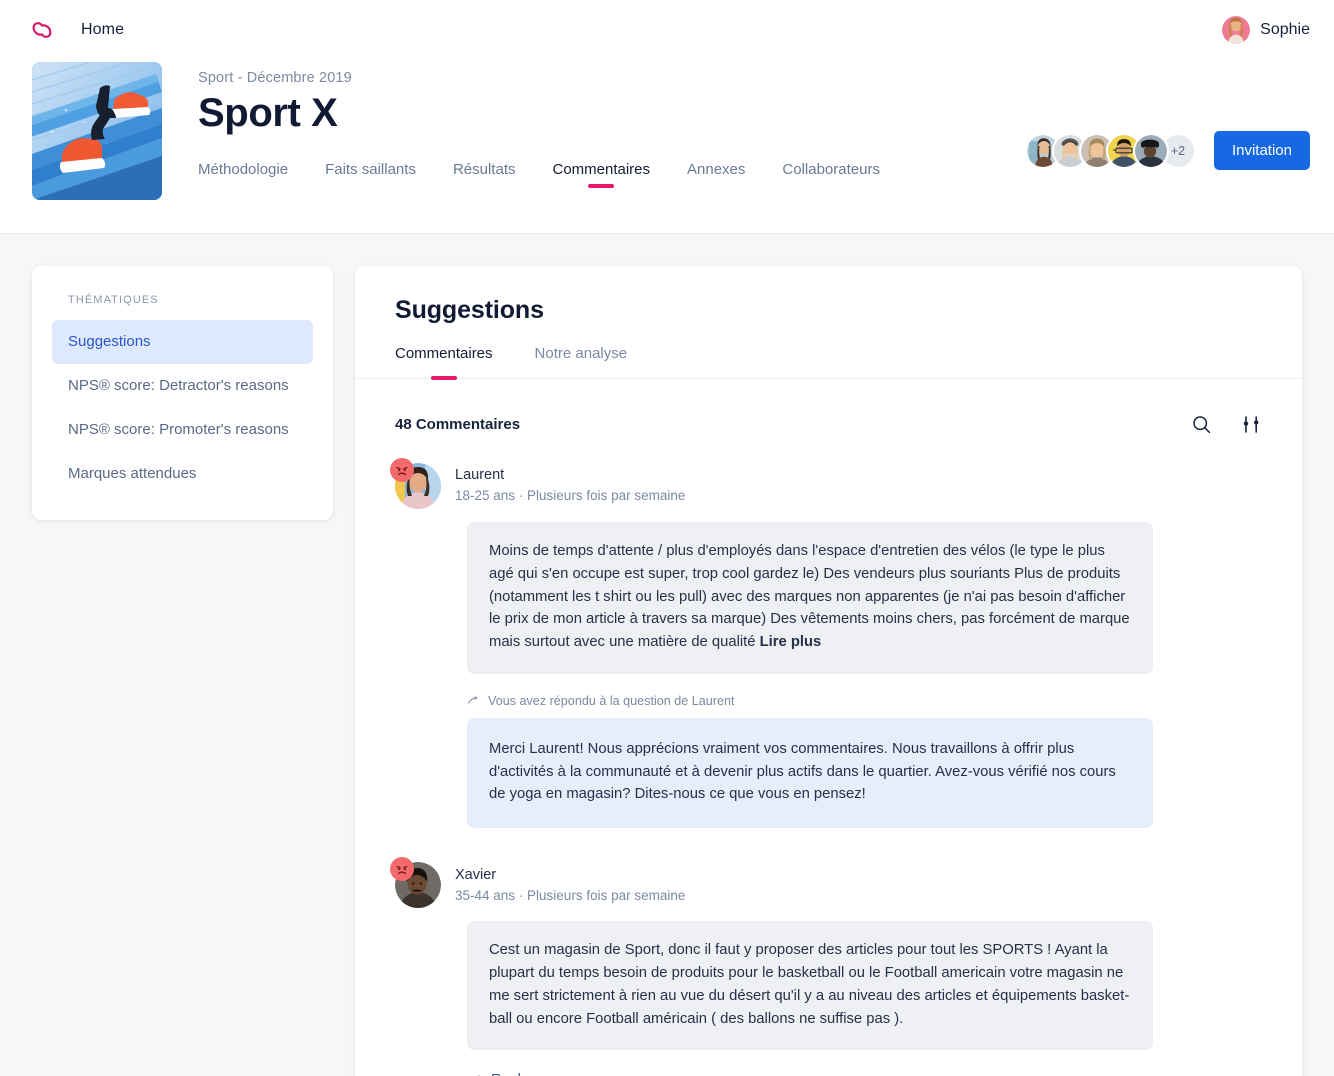  I want to click on nav-link-home: Home, so click(102, 30).